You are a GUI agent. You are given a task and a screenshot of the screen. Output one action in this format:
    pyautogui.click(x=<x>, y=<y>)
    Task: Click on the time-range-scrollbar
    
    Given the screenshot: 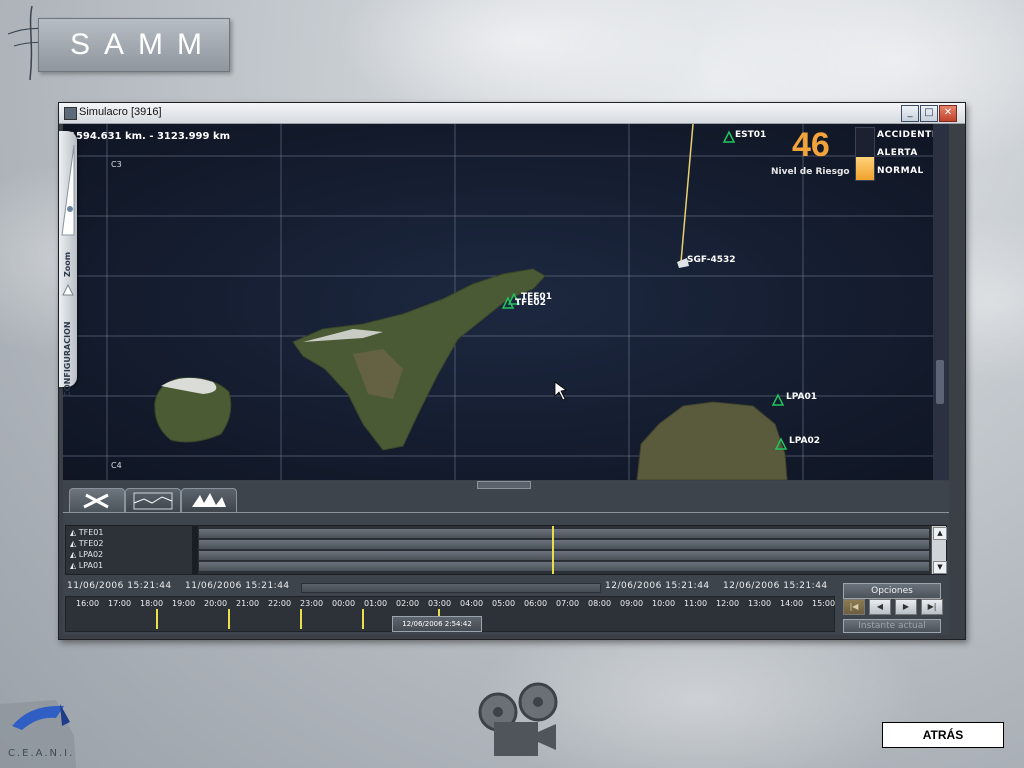 What is the action you would take?
    pyautogui.click(x=451, y=588)
    